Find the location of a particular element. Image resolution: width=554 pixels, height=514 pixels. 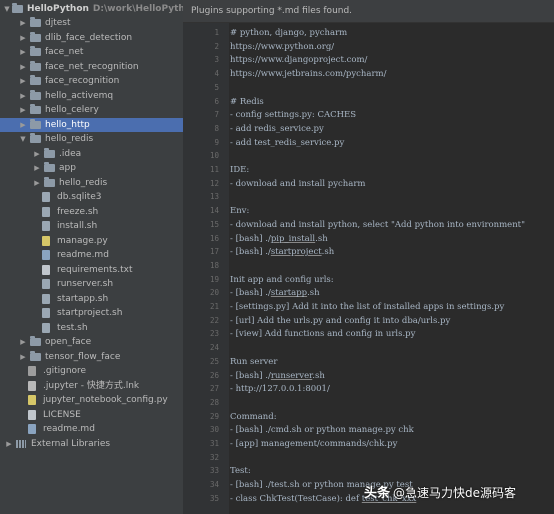

tree-file-item: jupyter_notebook_config.py is located at coordinates (91, 400).